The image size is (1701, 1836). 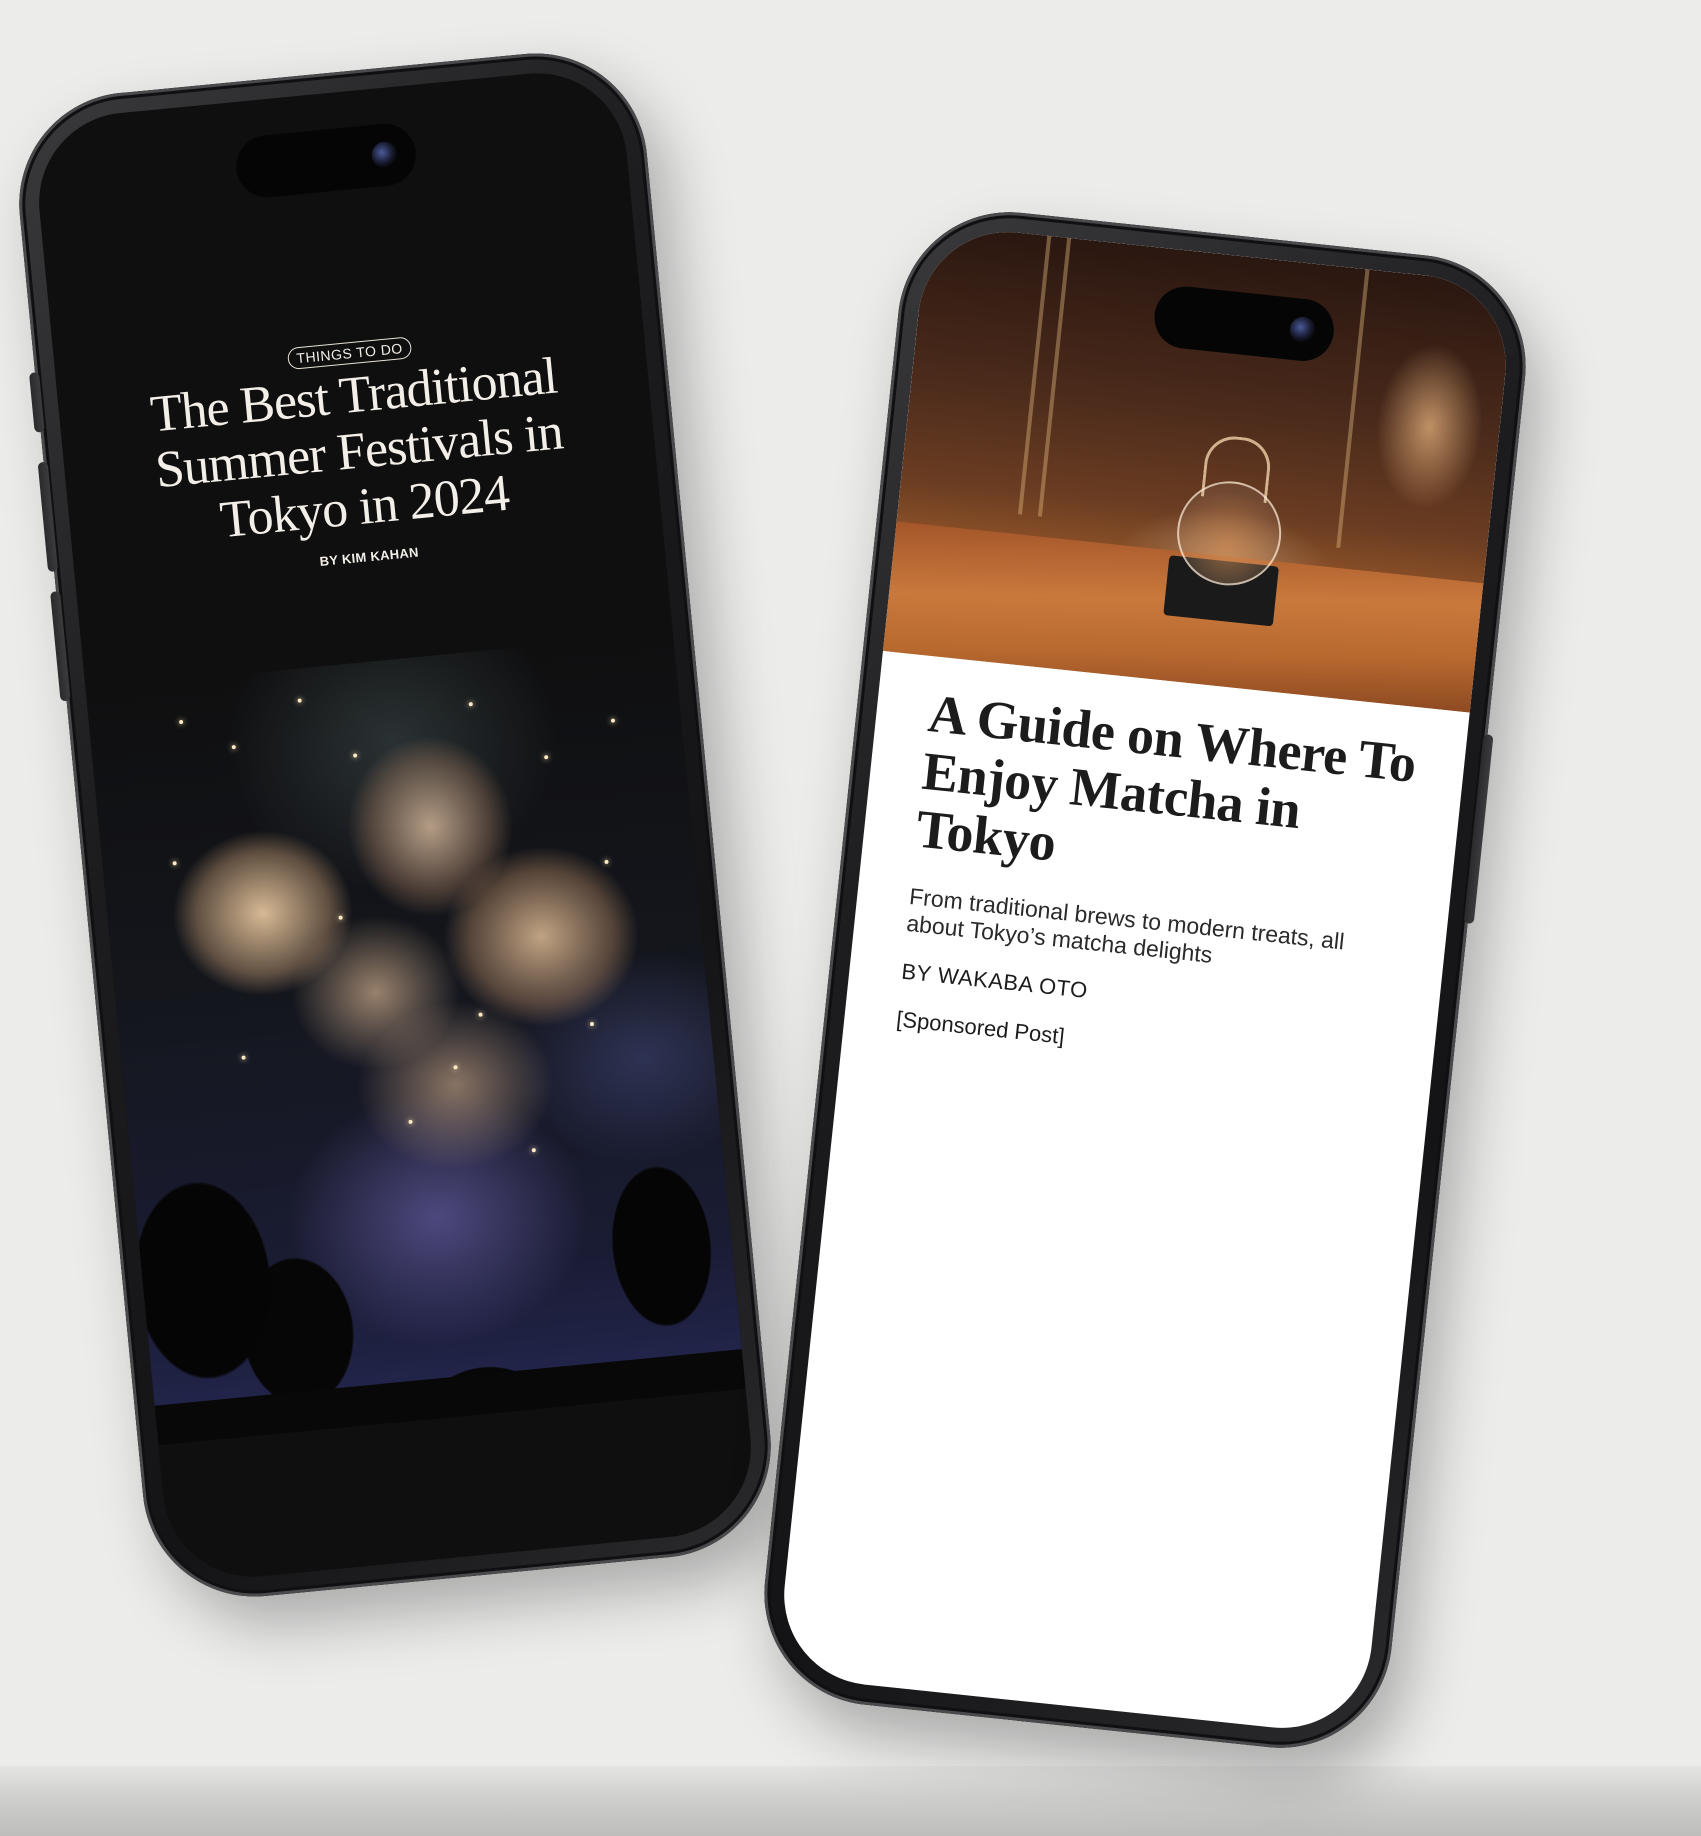 I want to click on dynamic-island, so click(x=326, y=161).